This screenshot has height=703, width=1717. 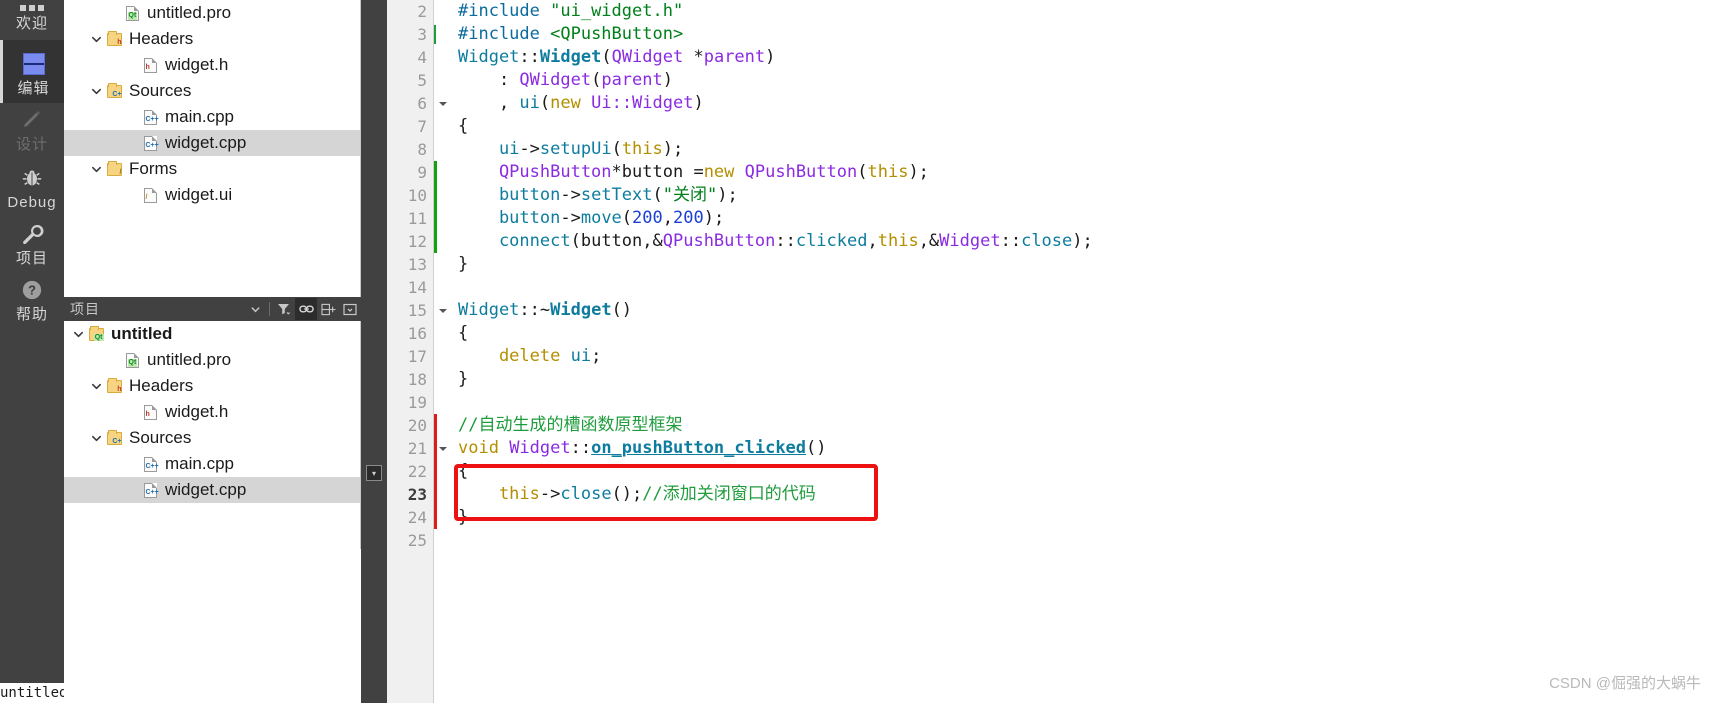 What do you see at coordinates (514, 241) in the screenshot?
I see `code-token: connect` at bounding box center [514, 241].